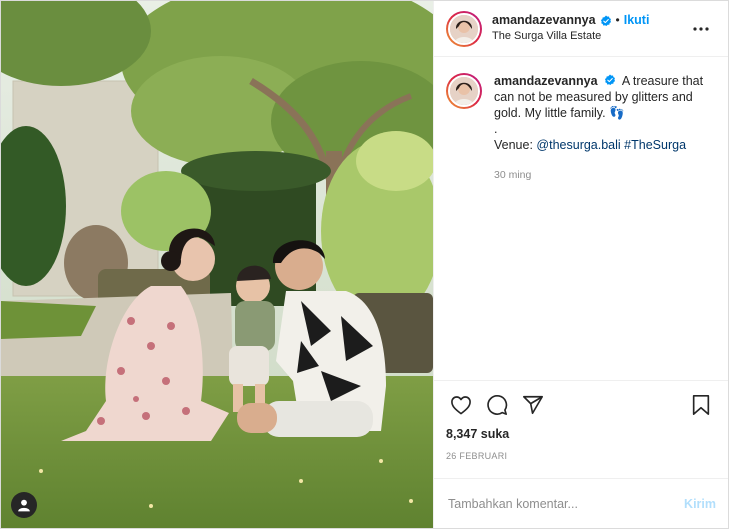  I want to click on venue-mention-link: @thesurga.bali, so click(578, 145).